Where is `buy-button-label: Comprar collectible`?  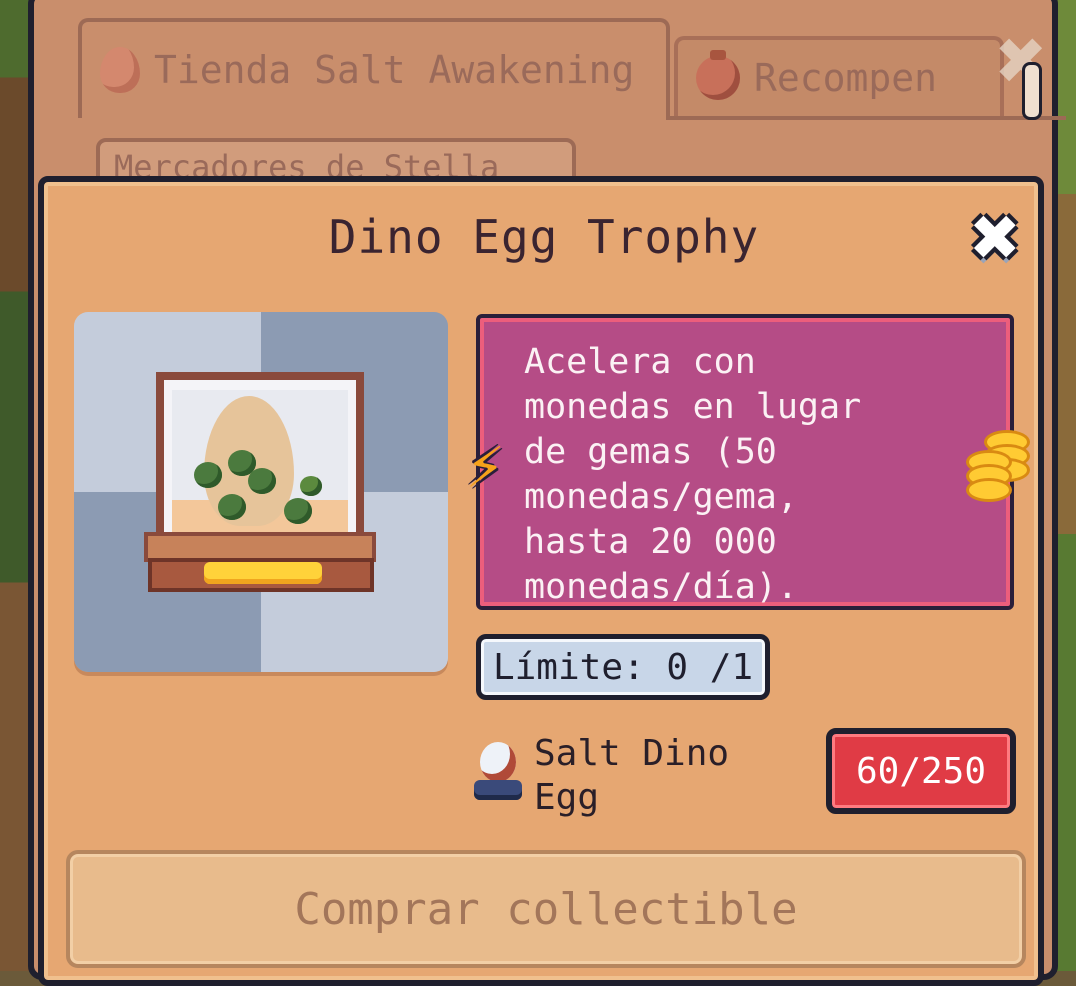 buy-button-label: Comprar collectible is located at coordinates (546, 909).